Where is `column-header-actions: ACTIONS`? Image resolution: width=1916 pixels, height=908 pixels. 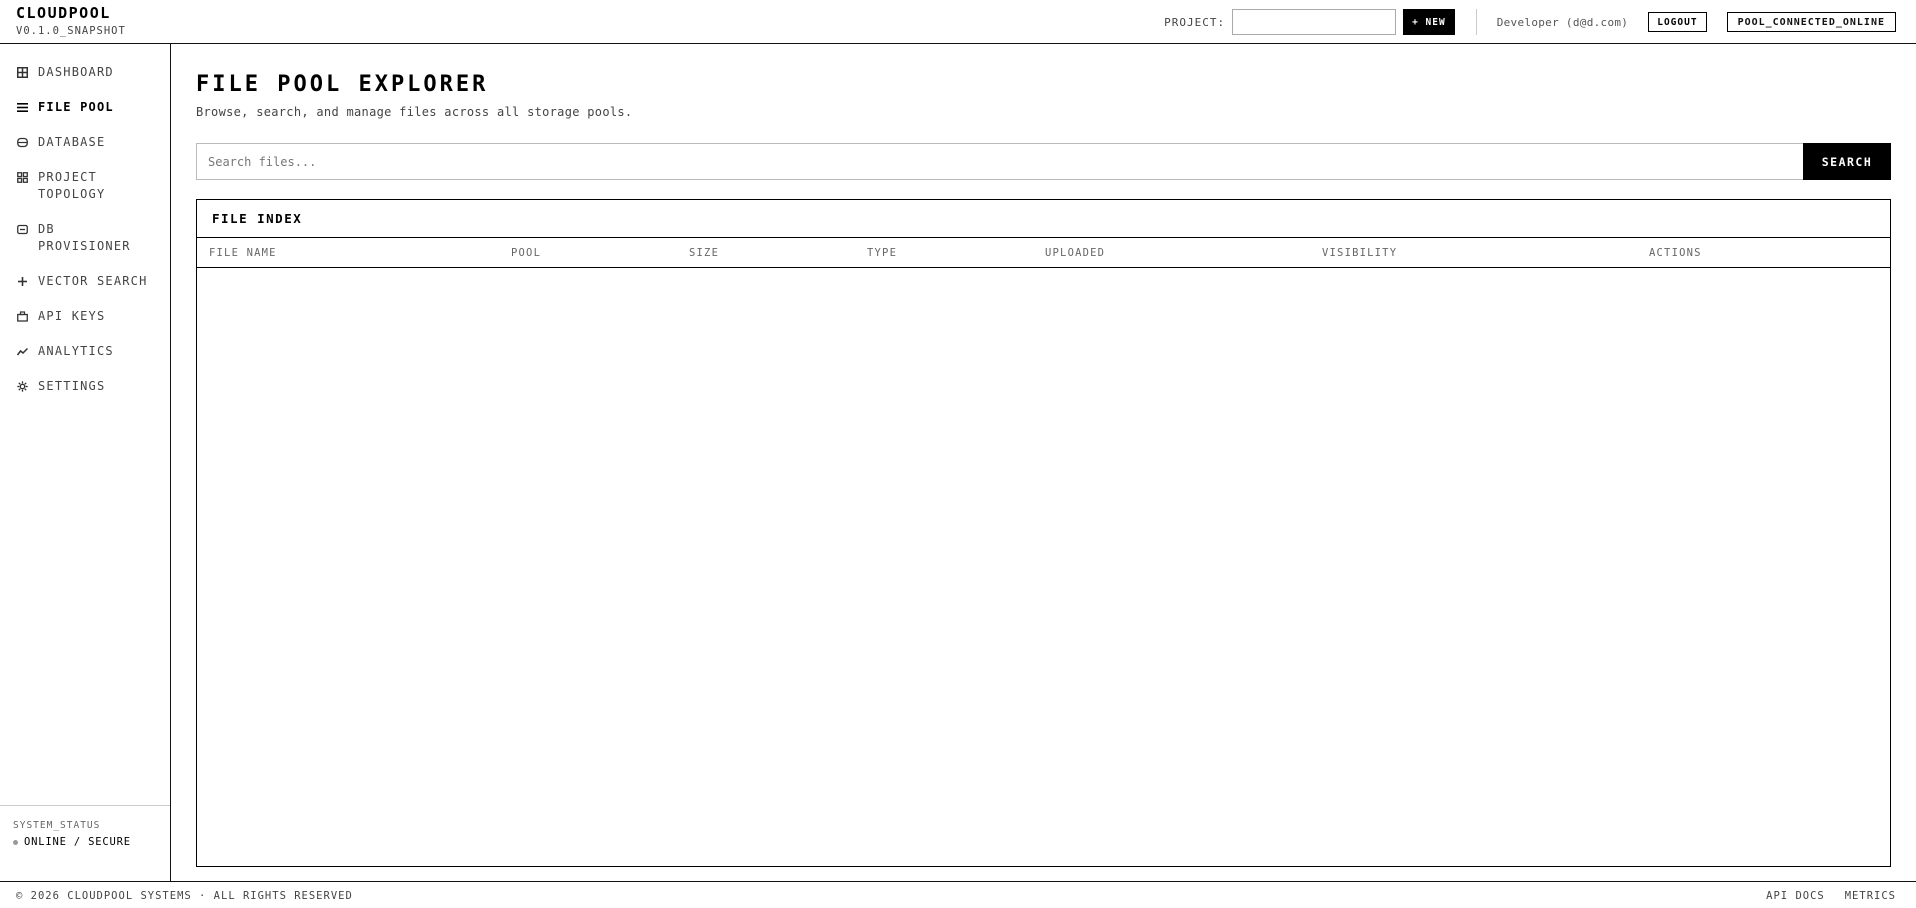 column-header-actions: ACTIONS is located at coordinates (1675, 253).